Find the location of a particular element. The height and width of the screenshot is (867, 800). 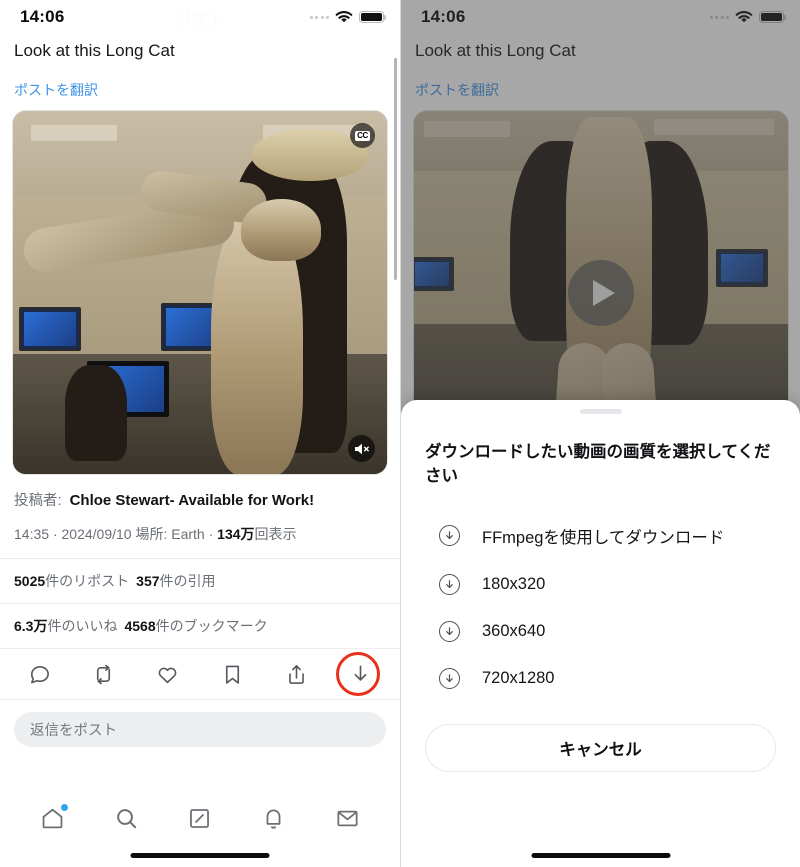

quality-option-ffmpeg: FFmpegを使用してダウンロード is located at coordinates (600, 536).